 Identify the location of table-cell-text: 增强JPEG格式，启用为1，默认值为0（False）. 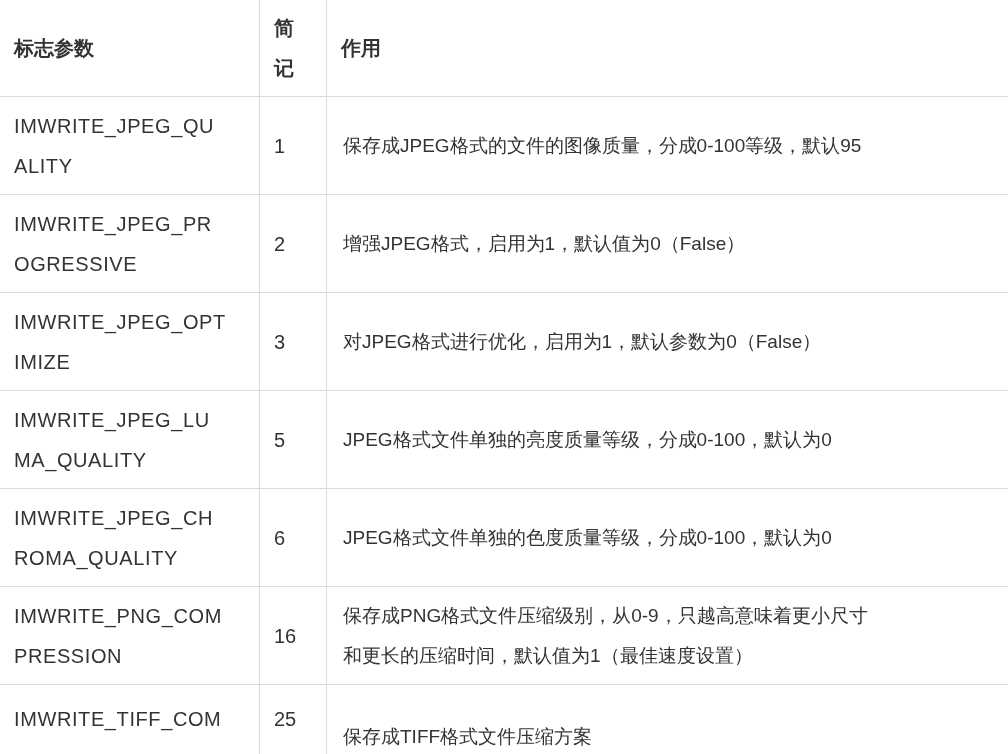
(544, 243).